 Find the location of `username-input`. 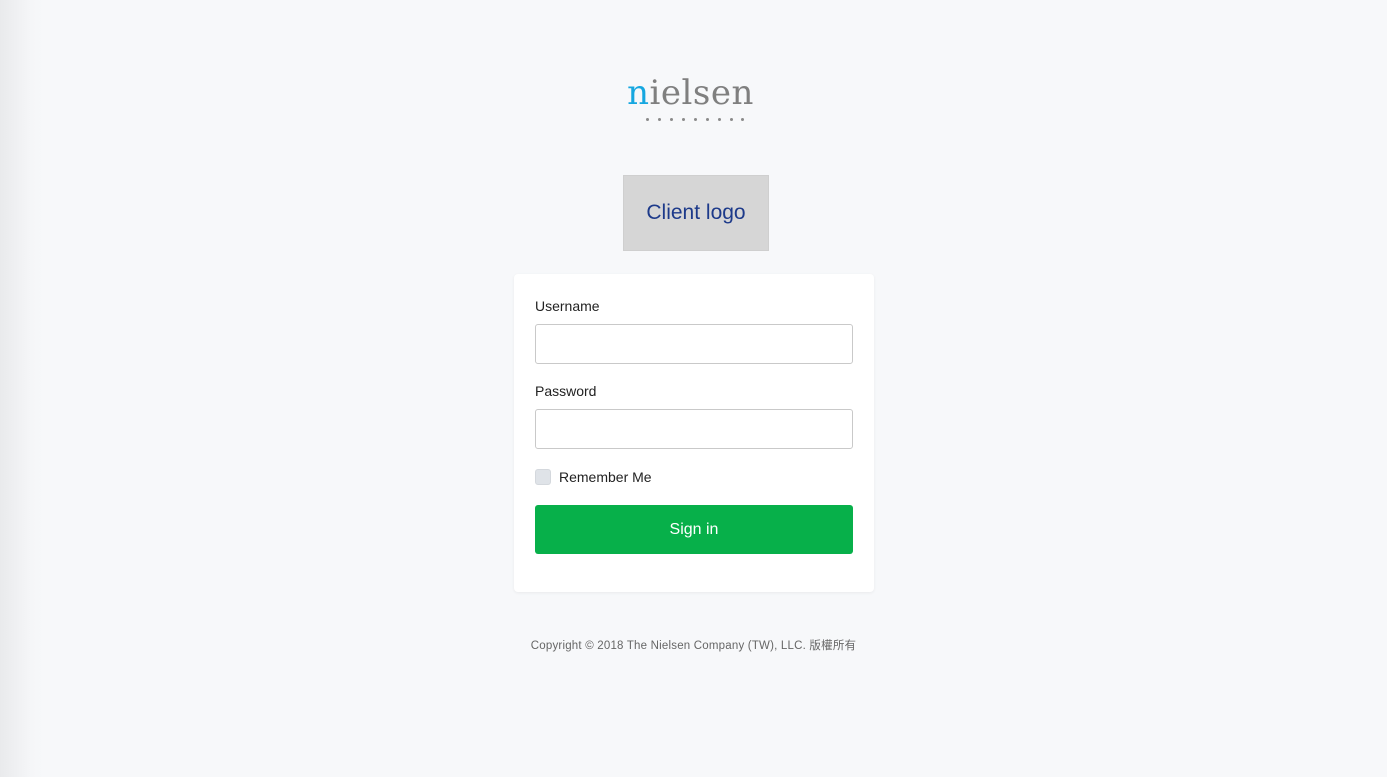

username-input is located at coordinates (694, 344).